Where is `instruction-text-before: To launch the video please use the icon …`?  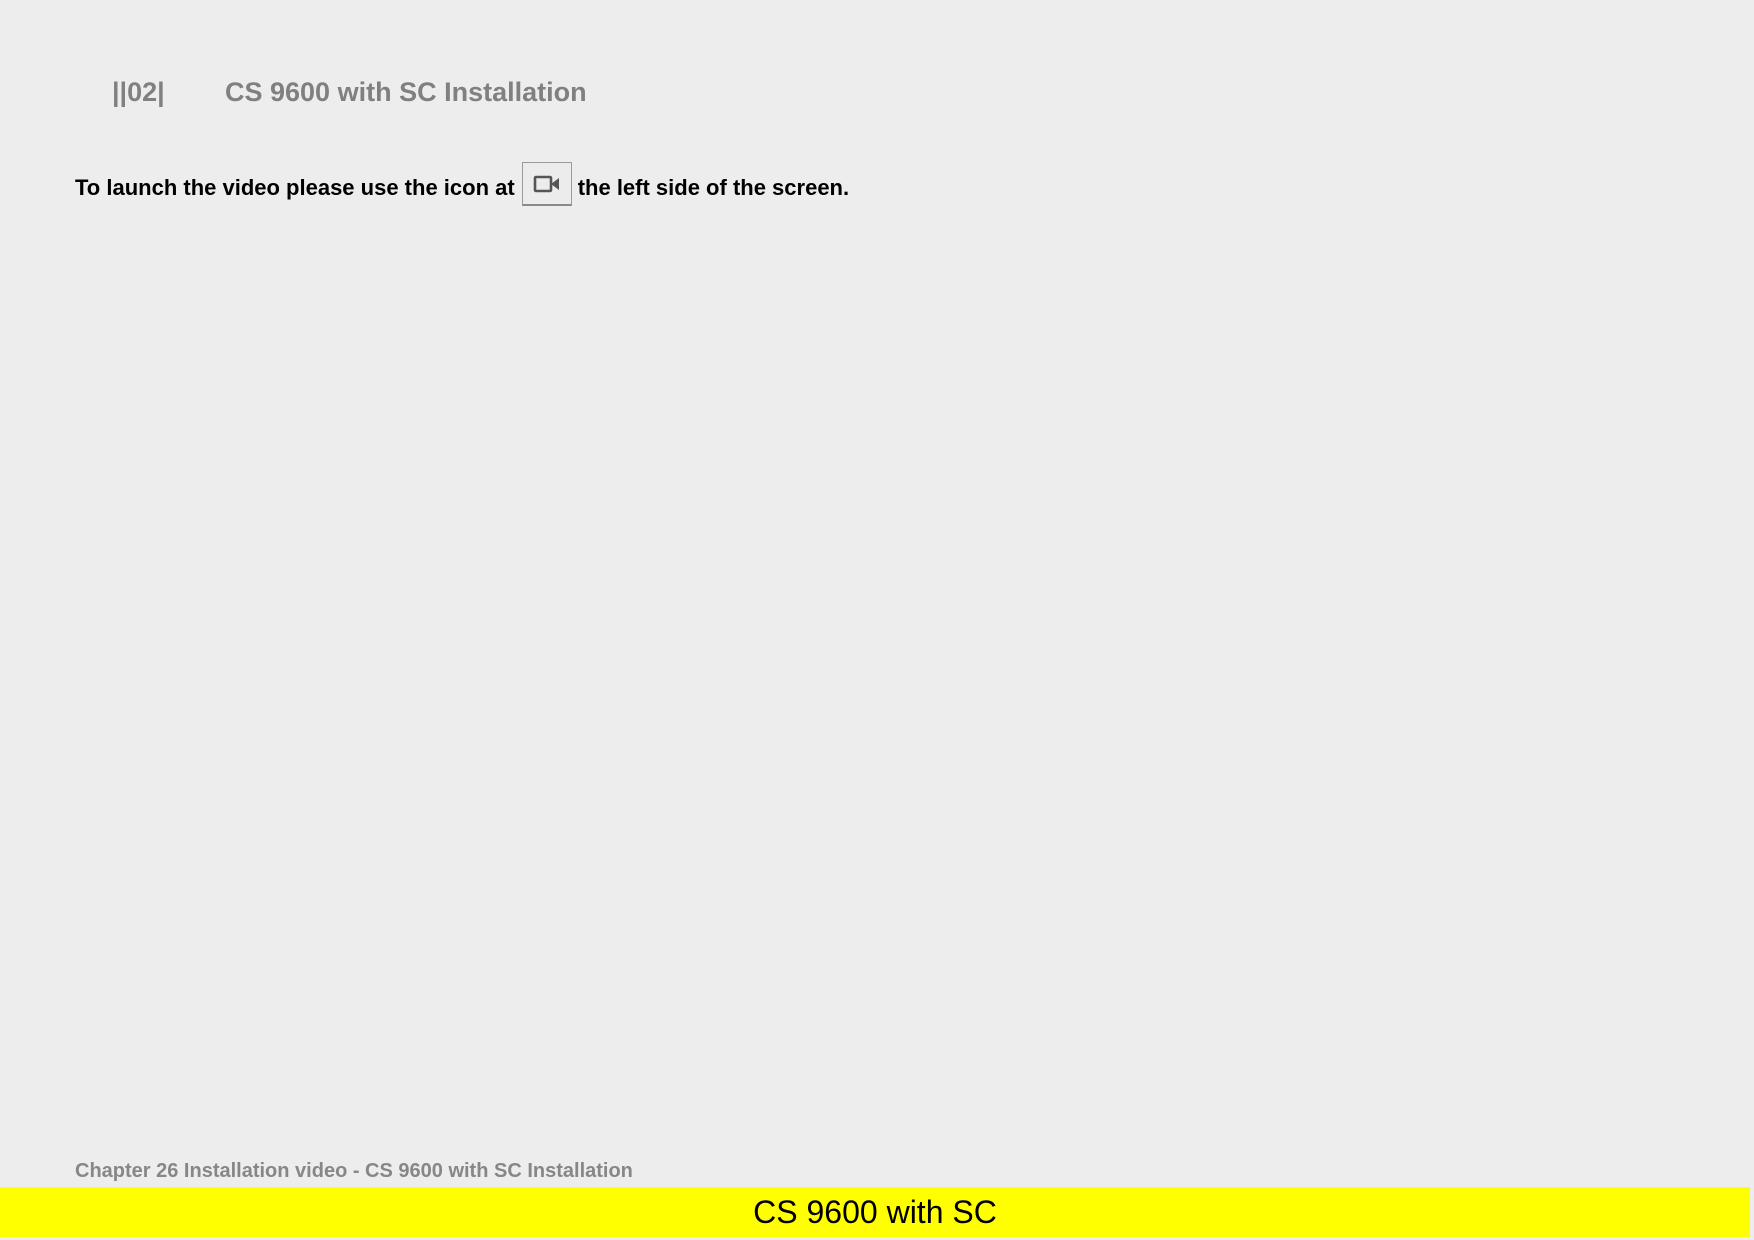
instruction-text-before: To launch the video please use the icon … is located at coordinates (295, 187).